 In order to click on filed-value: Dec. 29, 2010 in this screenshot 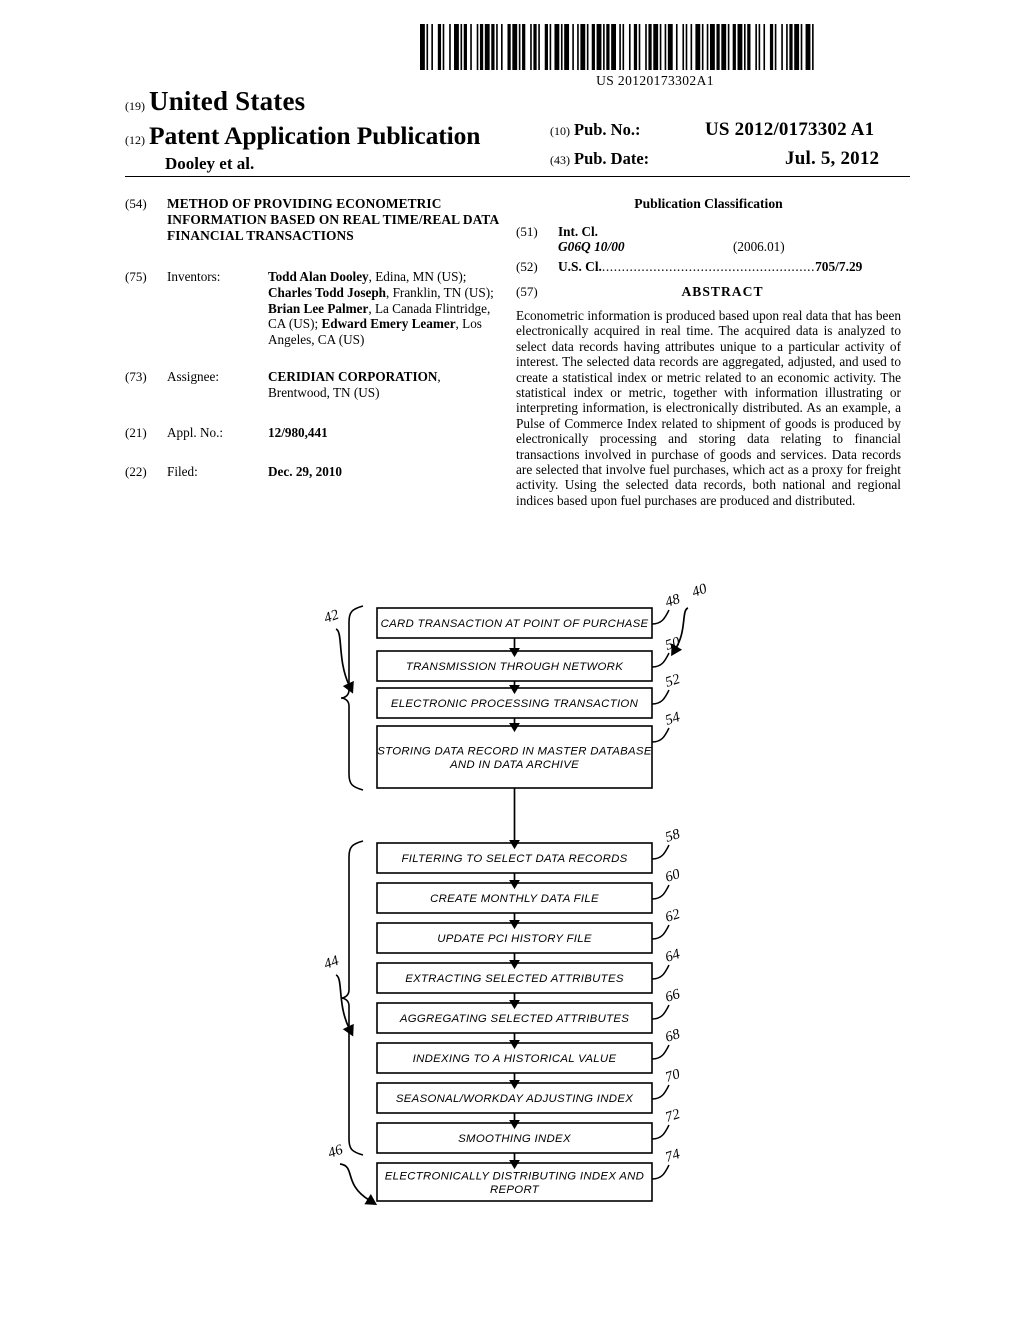, I will do `click(305, 472)`.